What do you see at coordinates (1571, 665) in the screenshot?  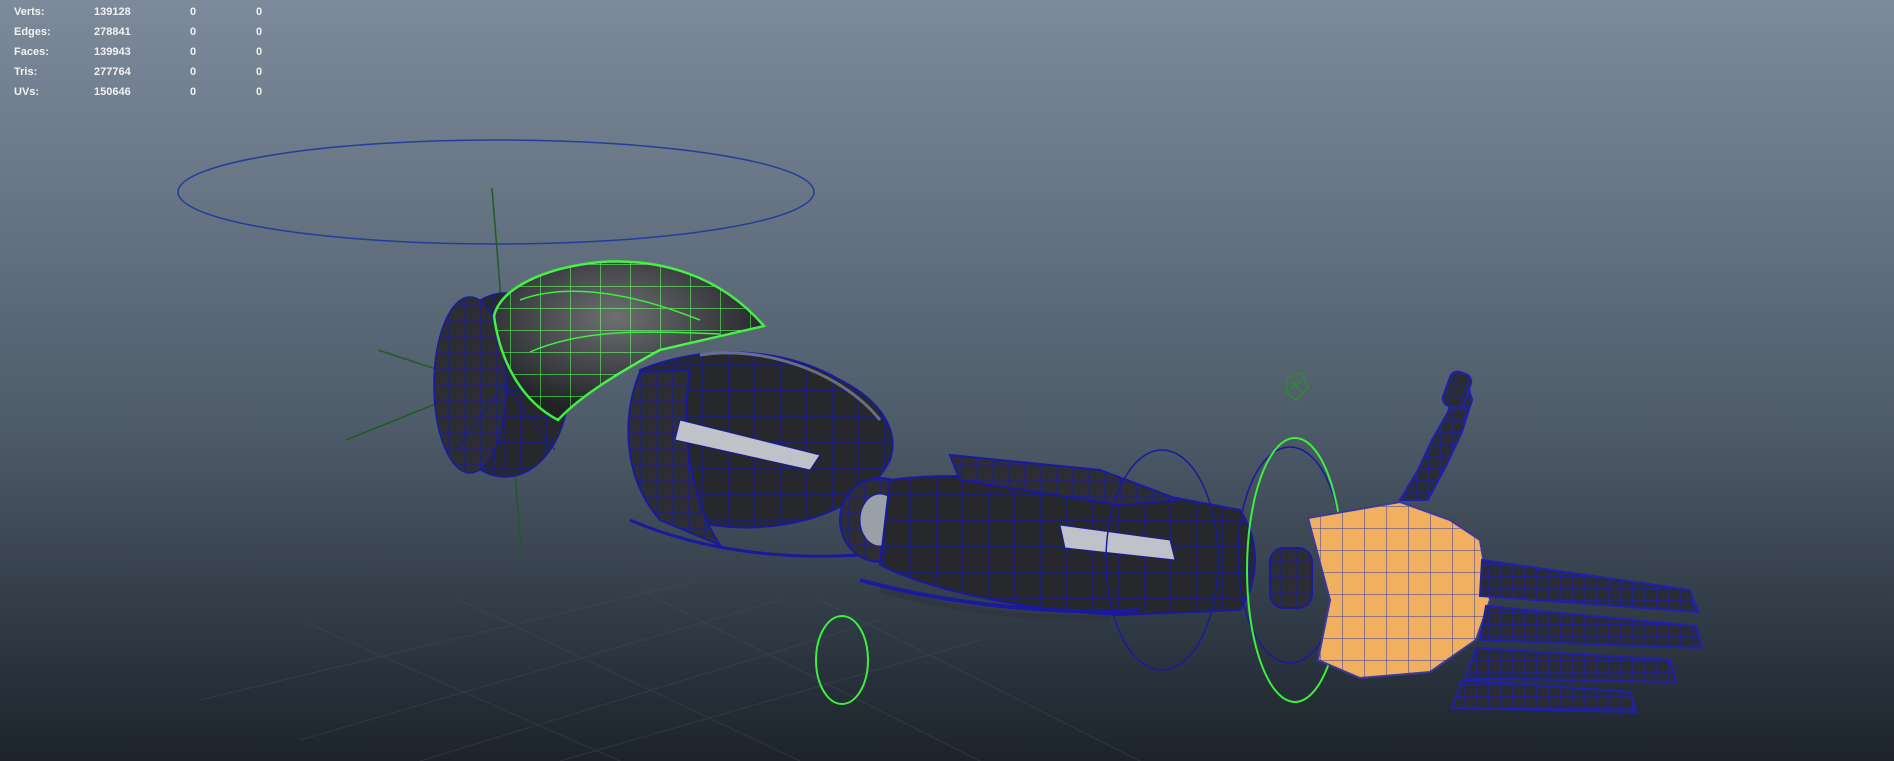 I see `ring-finger` at bounding box center [1571, 665].